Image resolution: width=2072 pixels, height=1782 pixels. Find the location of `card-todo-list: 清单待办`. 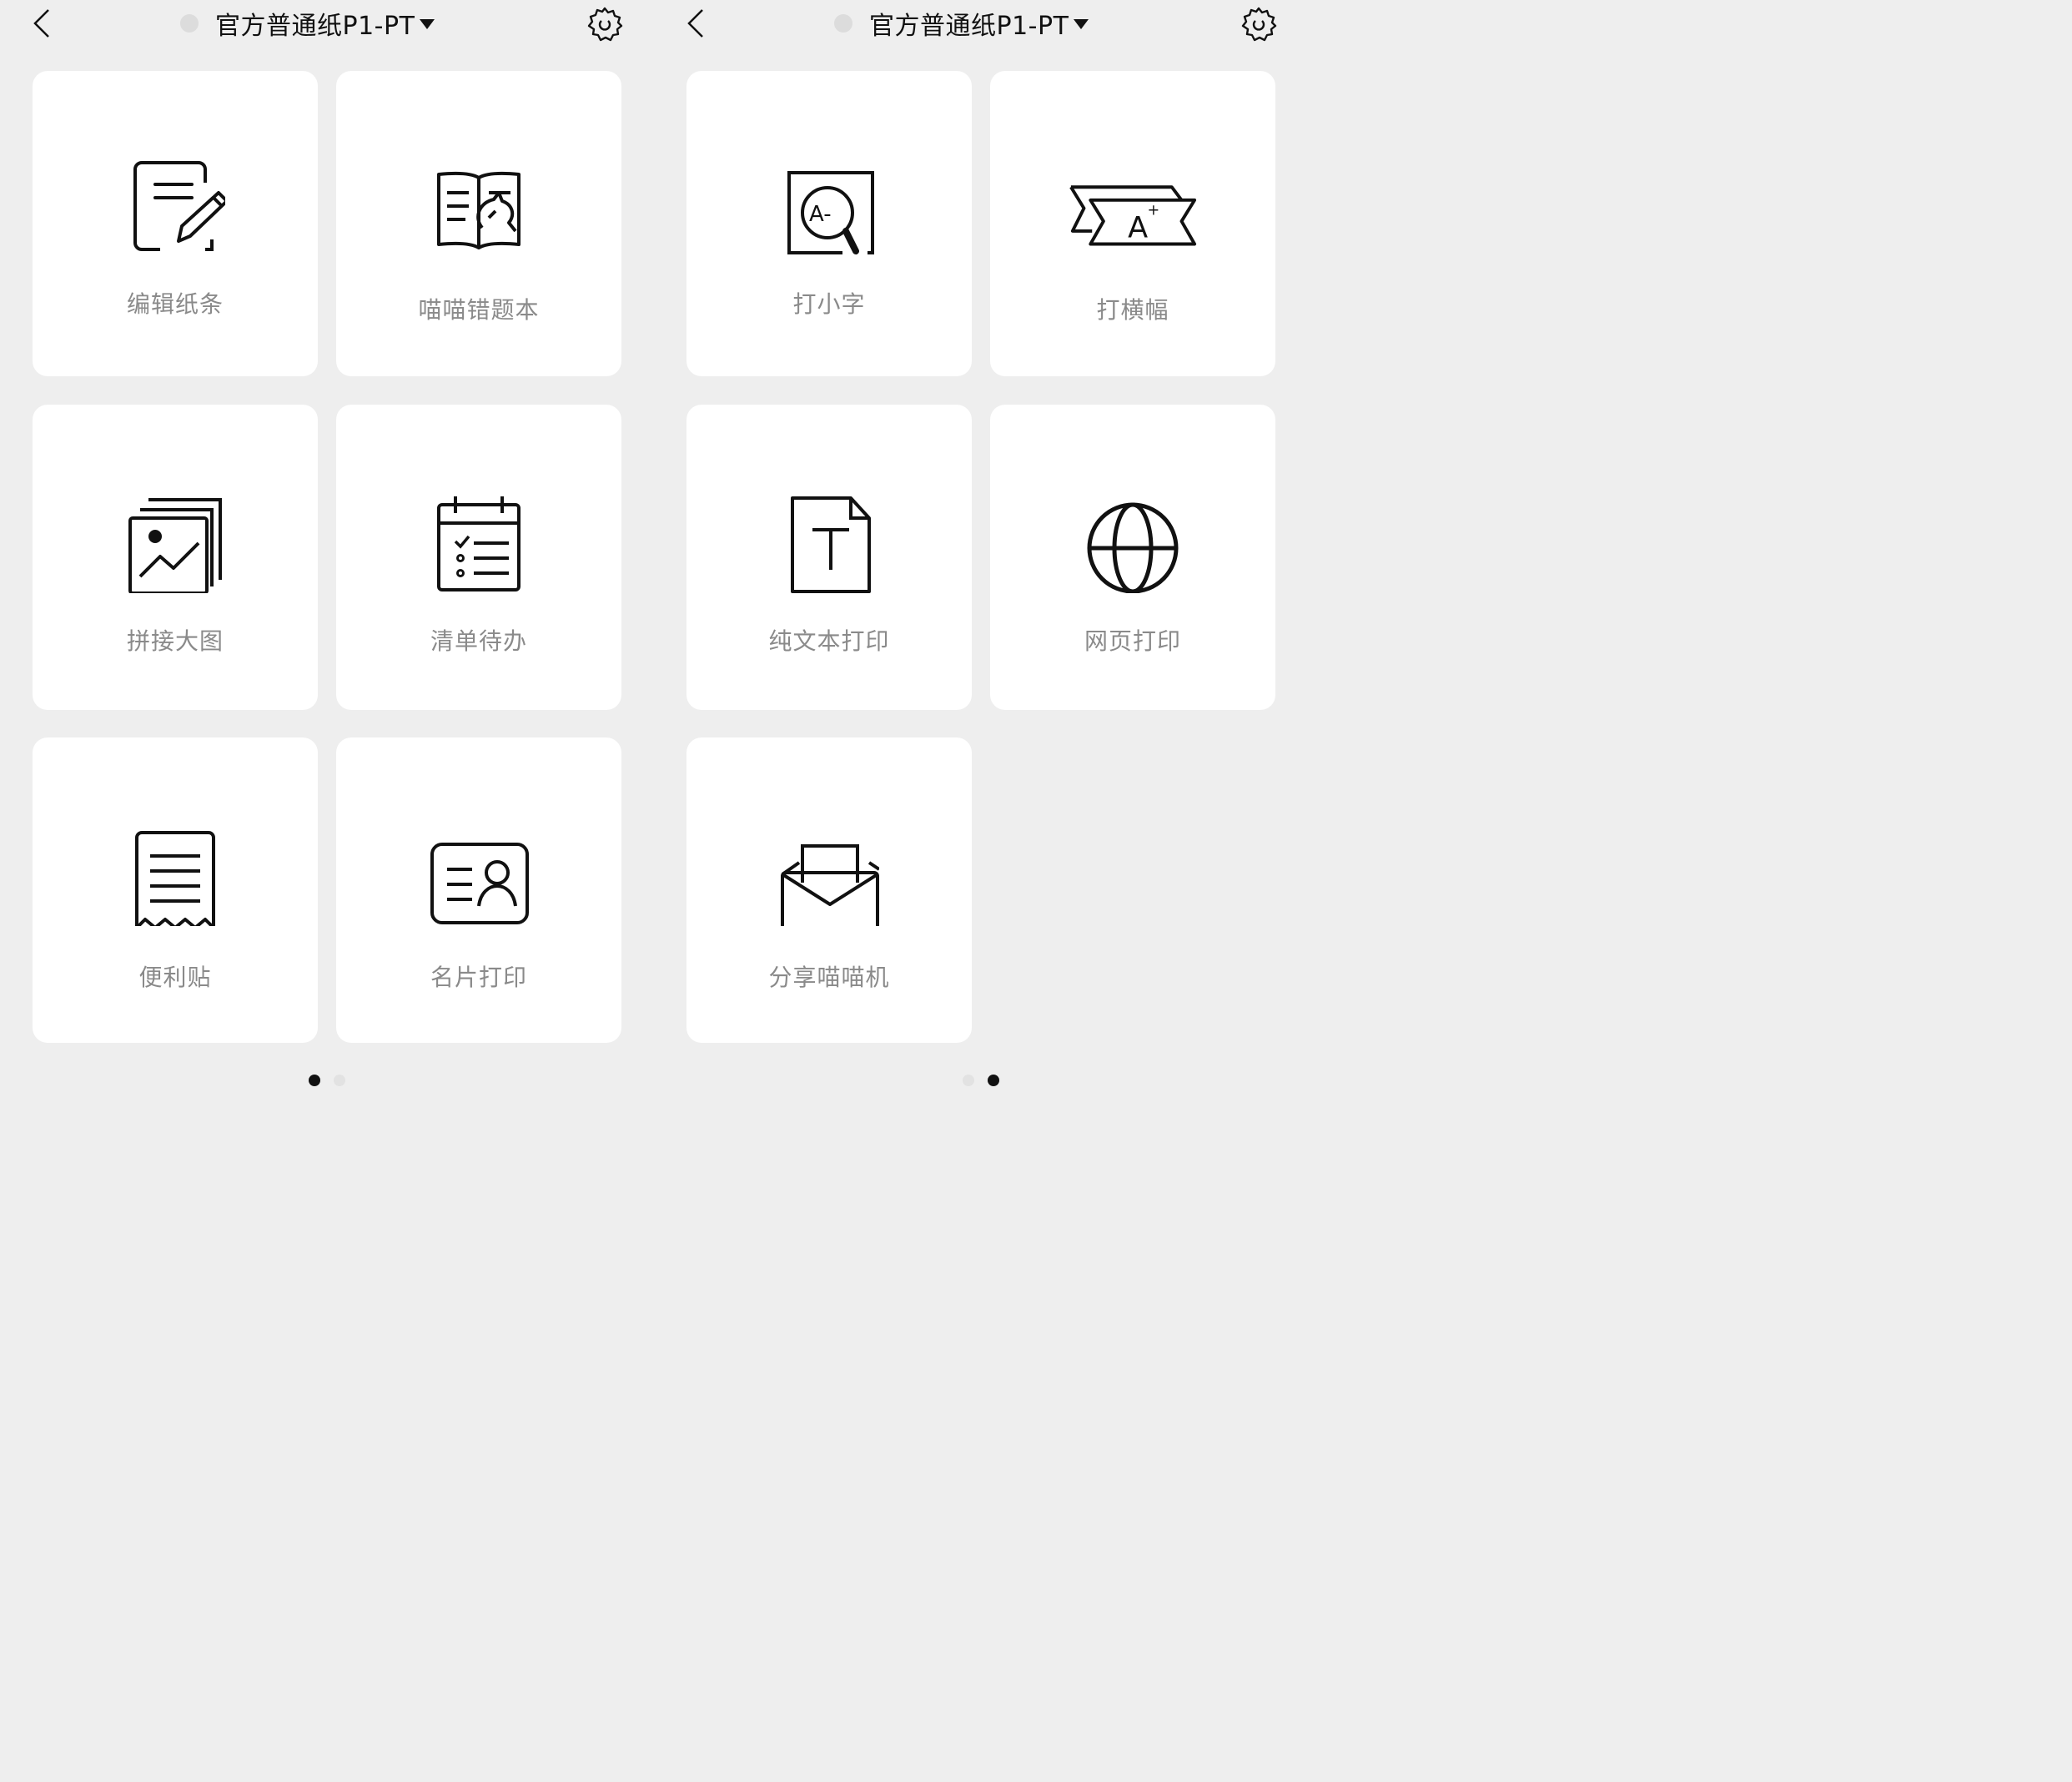

card-todo-list: 清单待办 is located at coordinates (478, 557).